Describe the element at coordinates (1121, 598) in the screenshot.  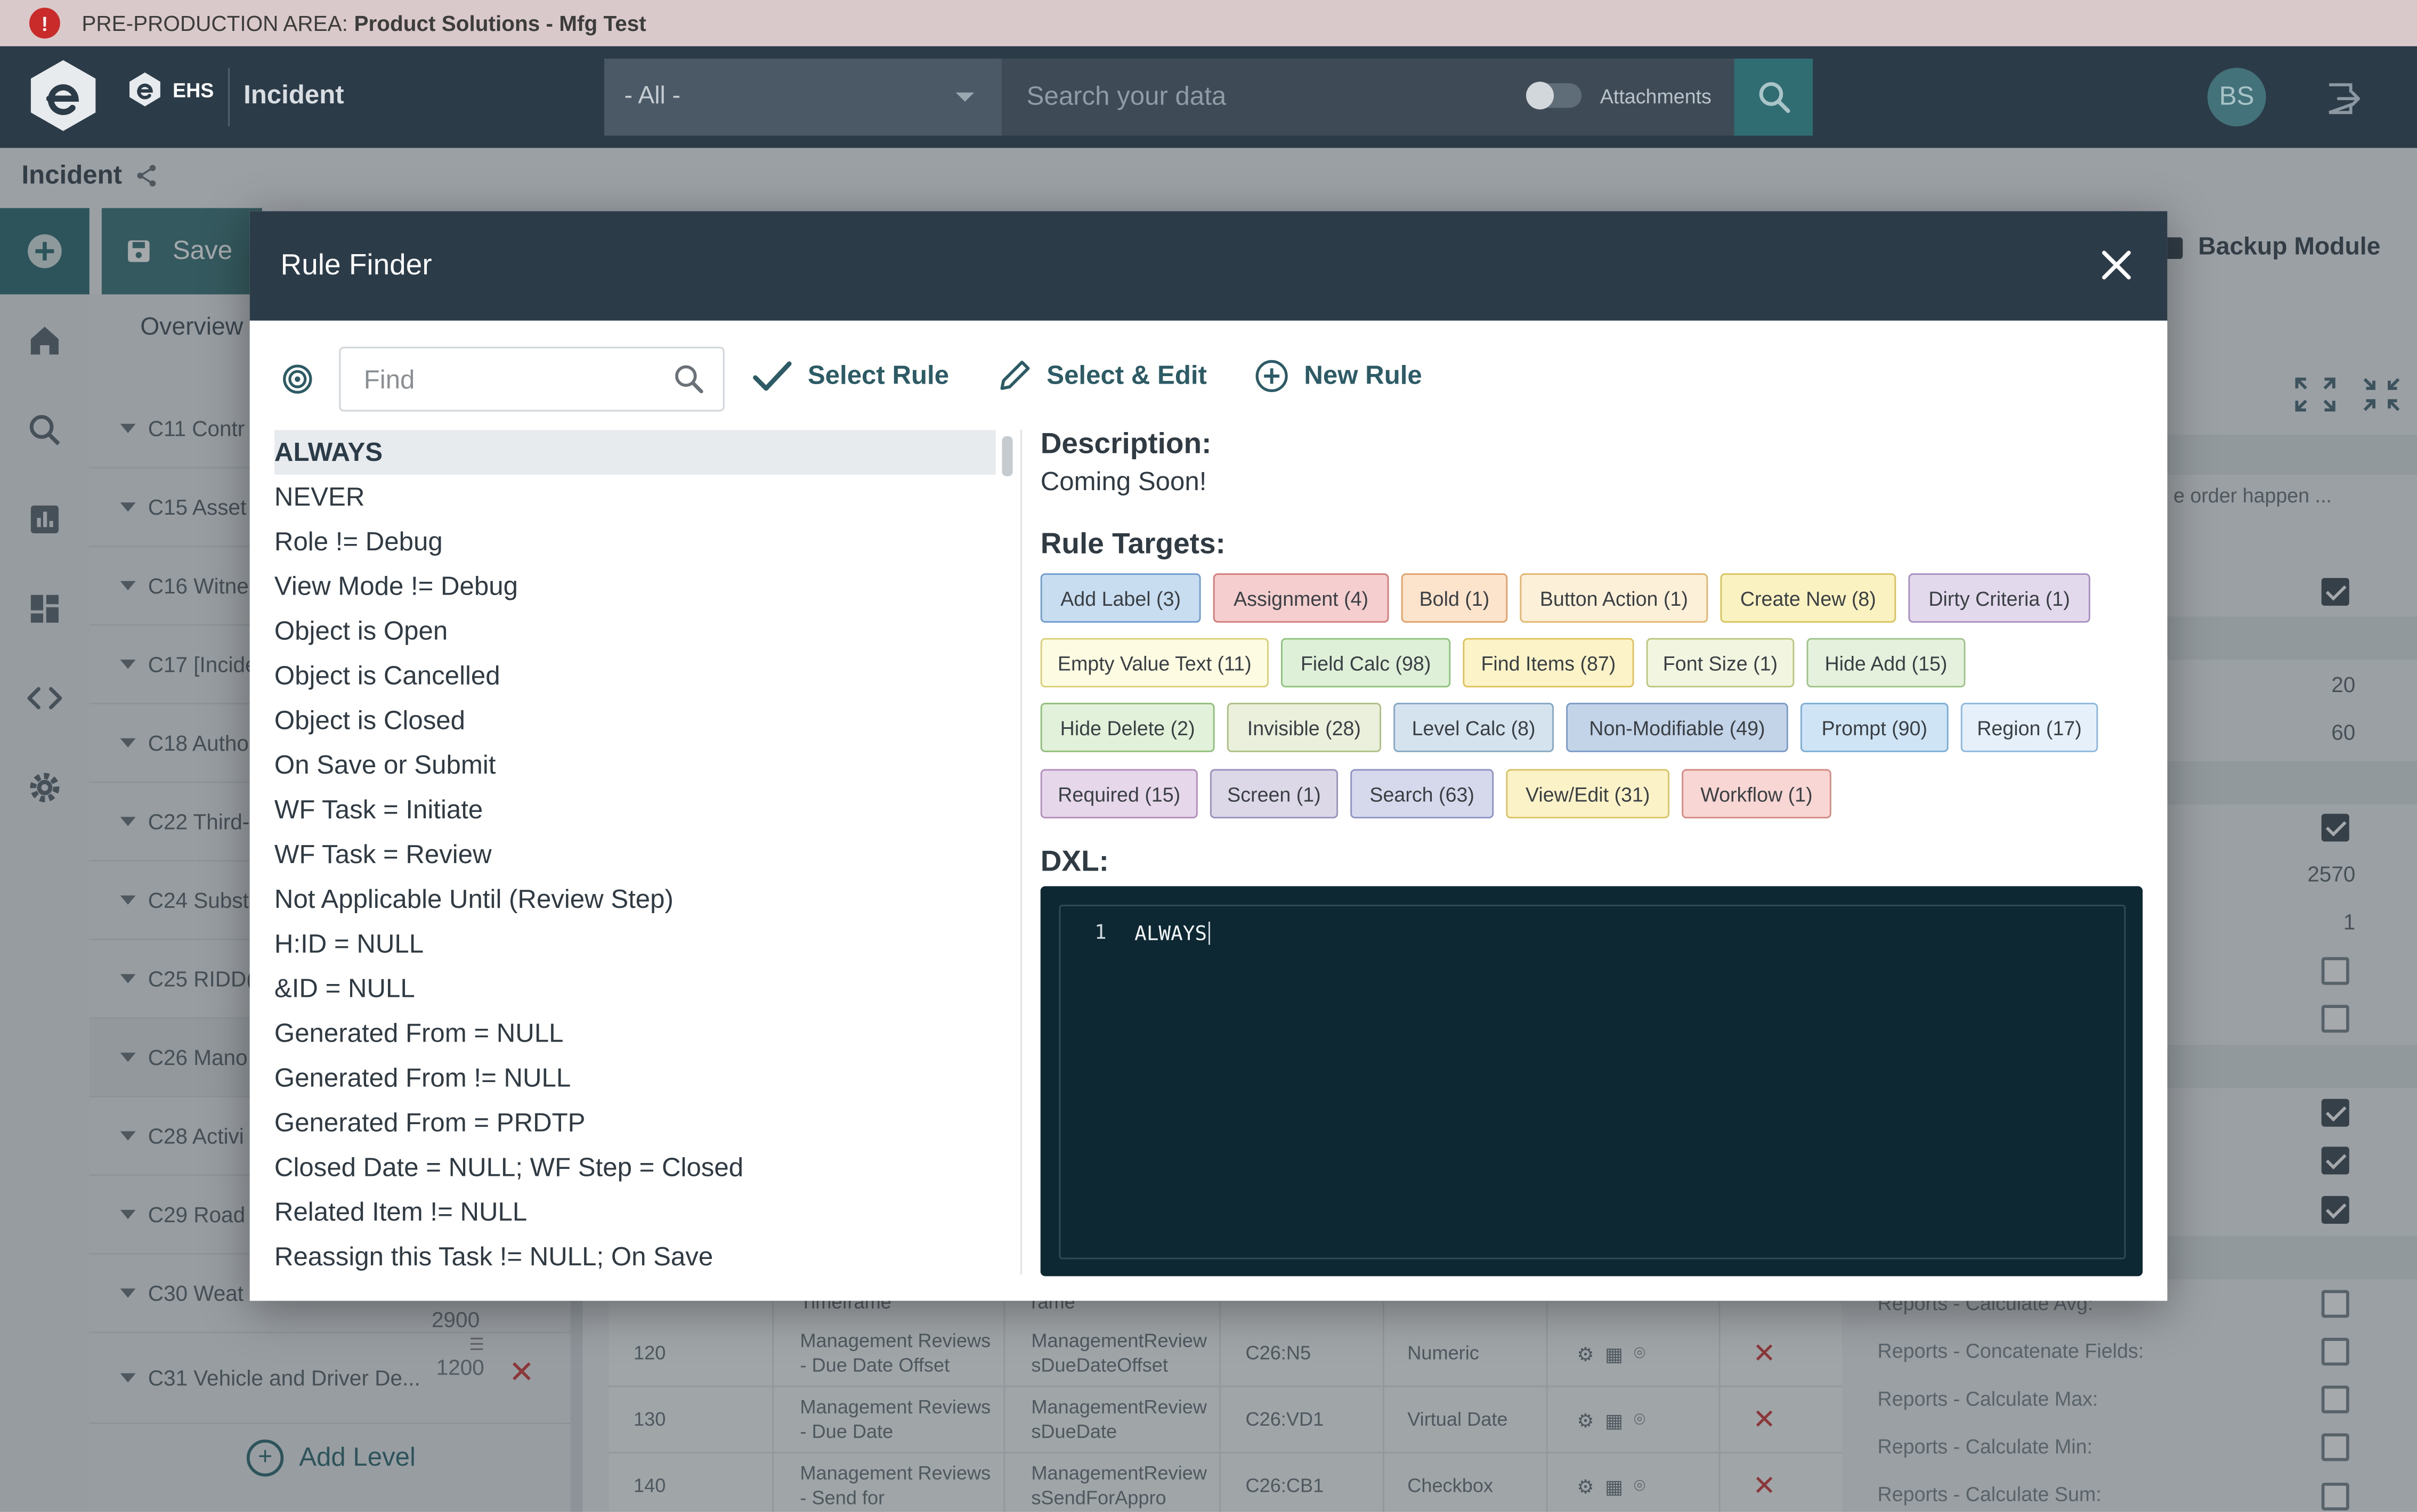
I see `target-chip: Add Label (3)` at that location.